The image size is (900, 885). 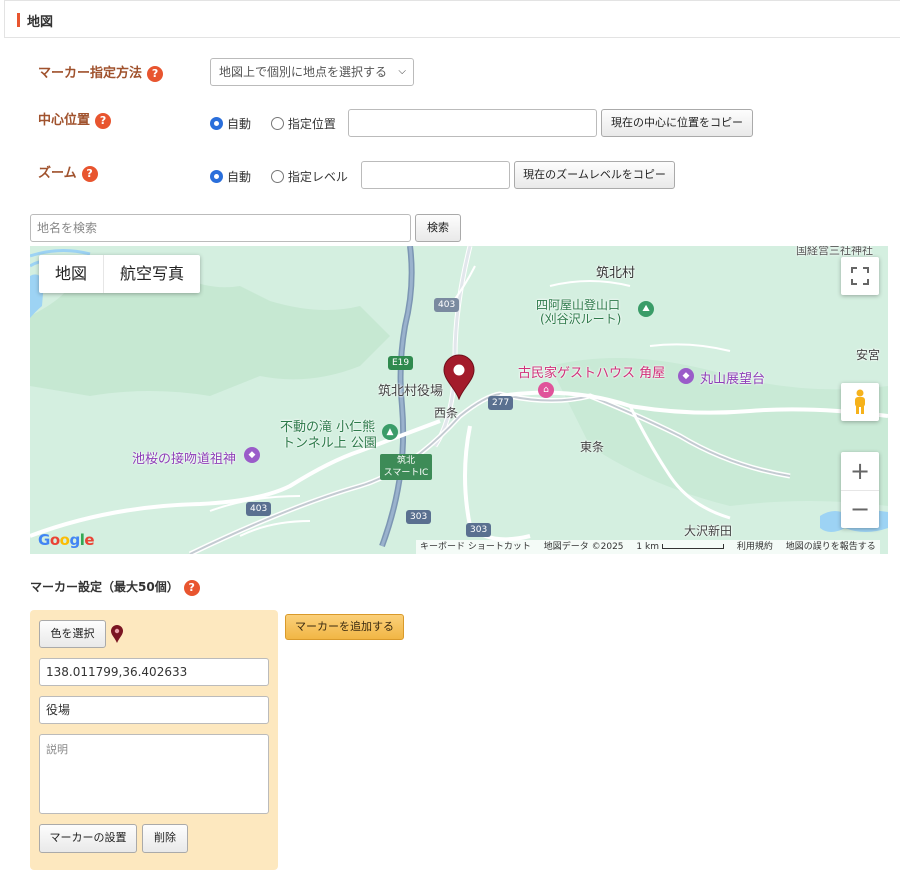 What do you see at coordinates (677, 123) in the screenshot?
I see `copy-center-button: 現在の中心に位置をコピー` at bounding box center [677, 123].